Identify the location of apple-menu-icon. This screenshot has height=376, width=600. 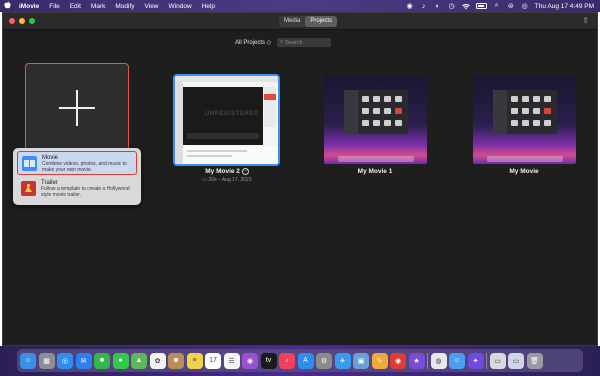
(7, 6).